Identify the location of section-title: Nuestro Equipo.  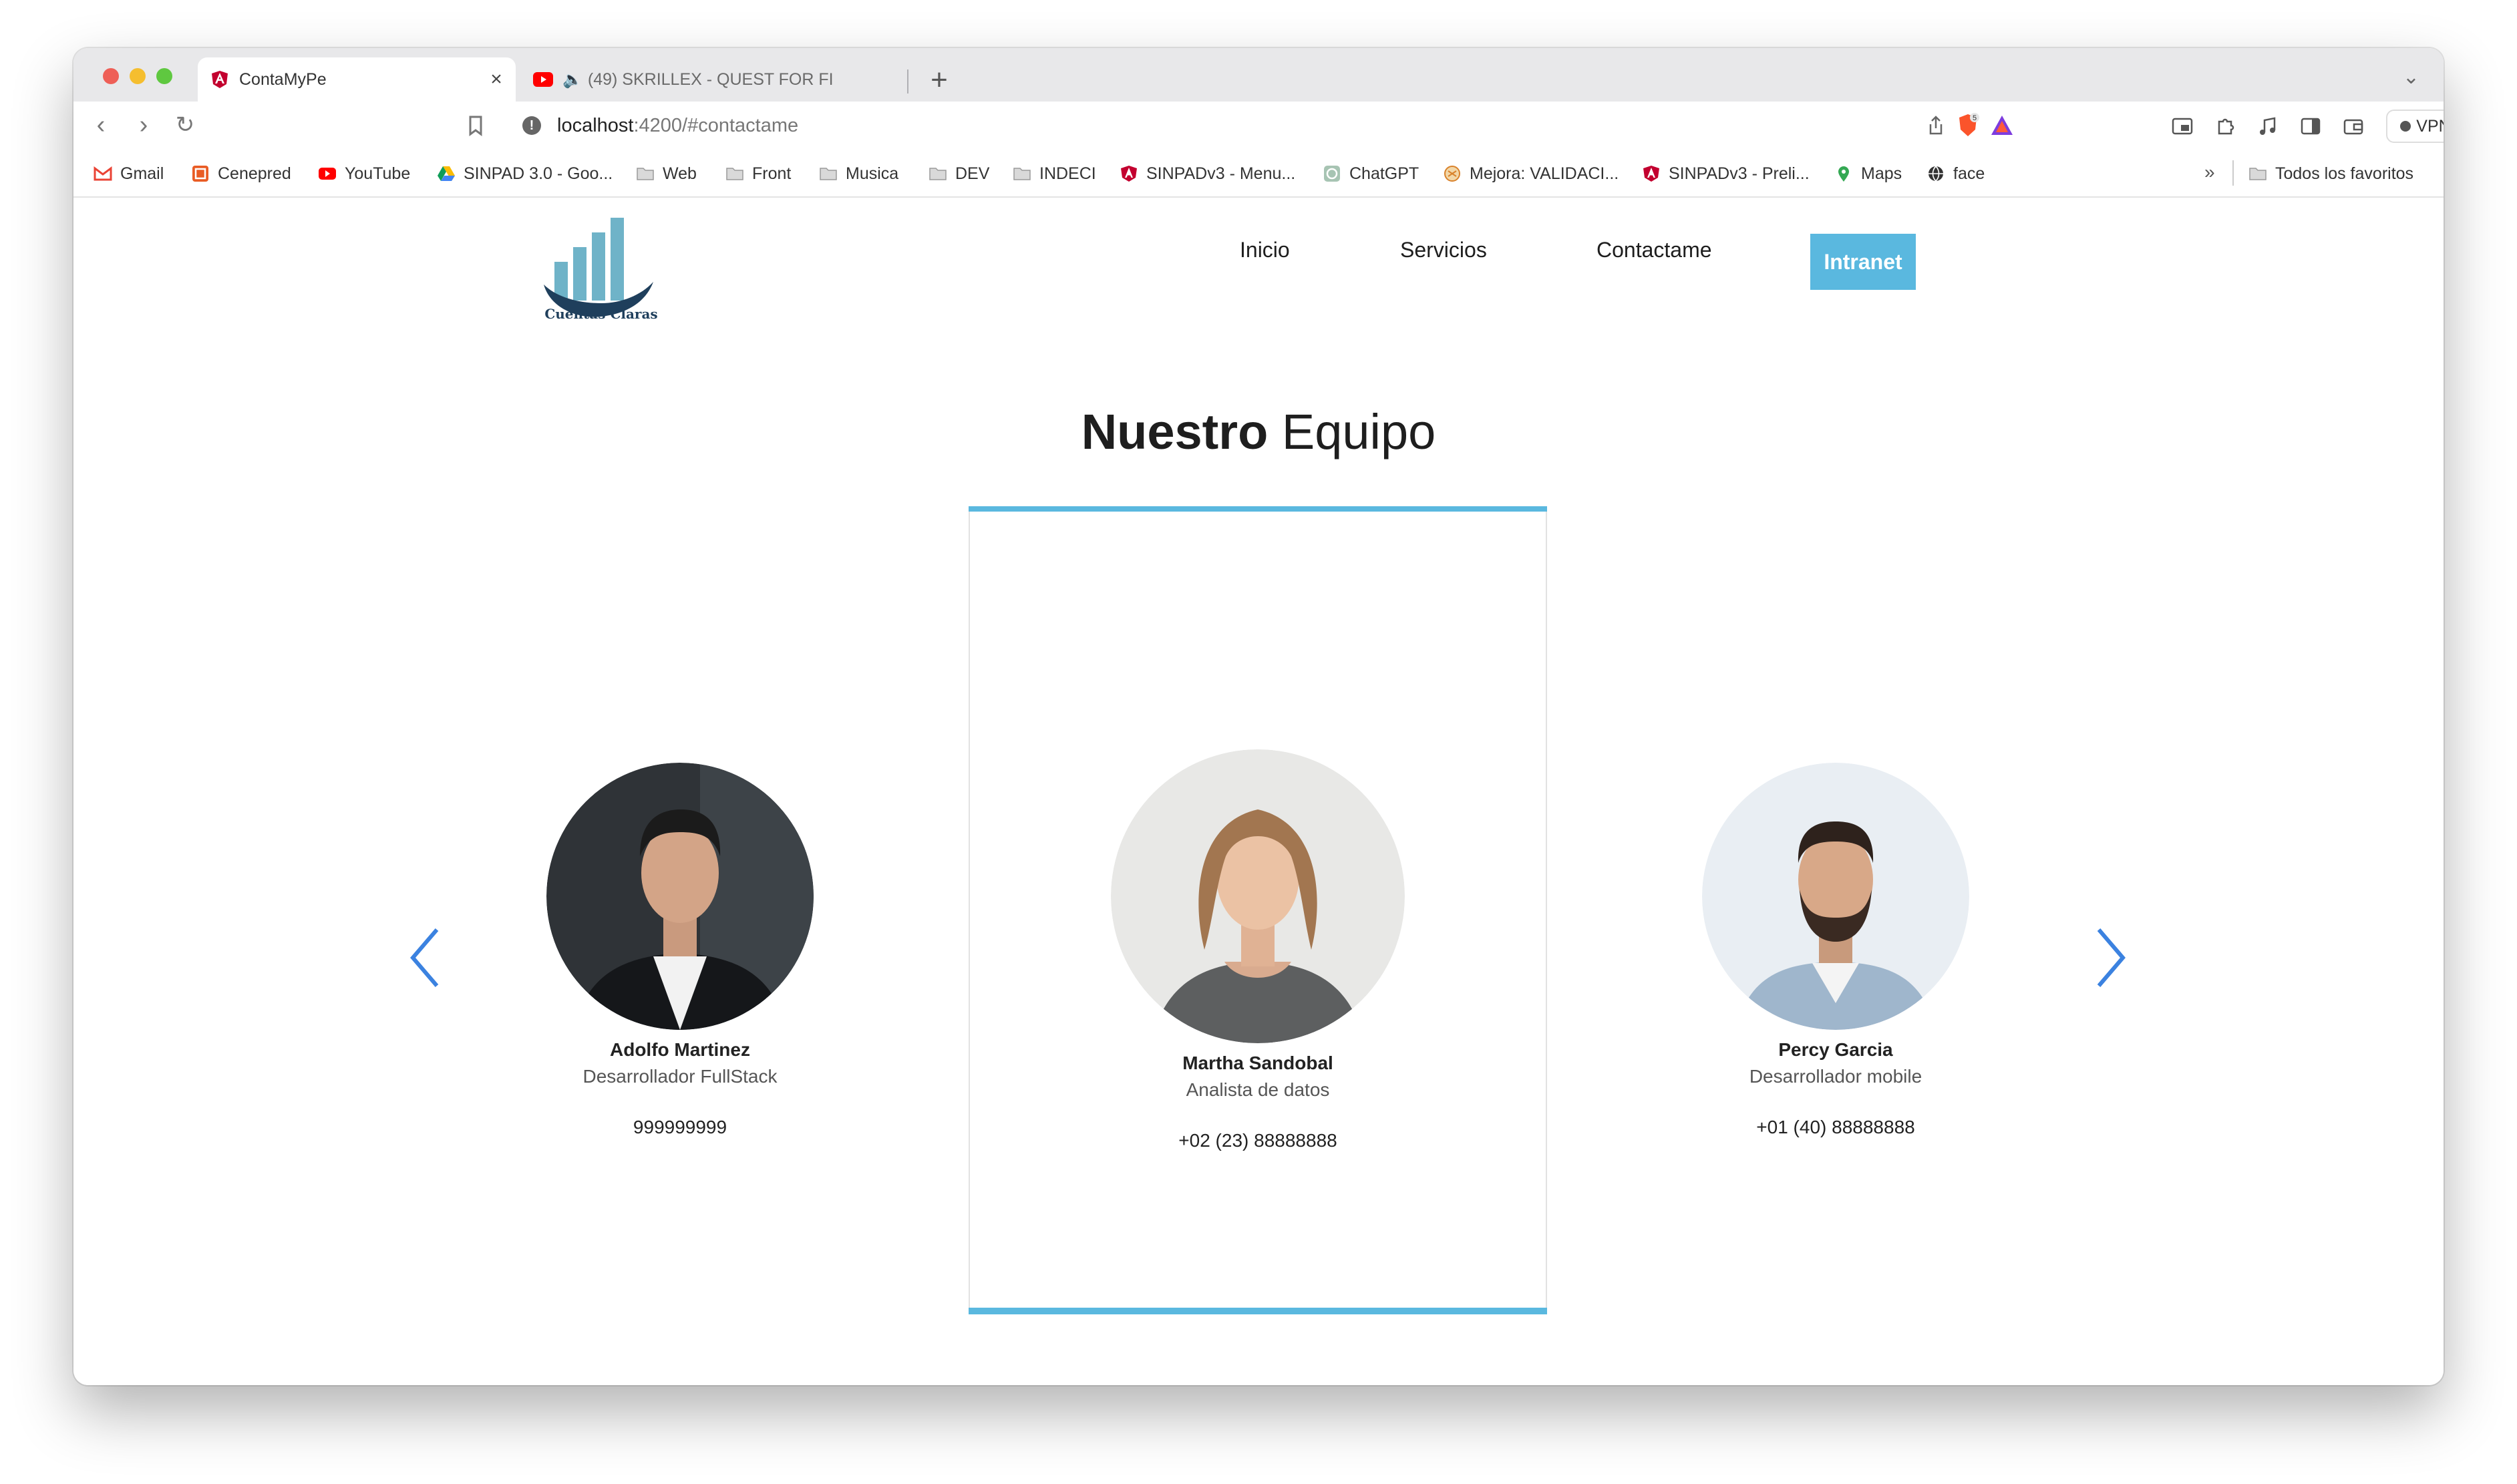
(1258, 431).